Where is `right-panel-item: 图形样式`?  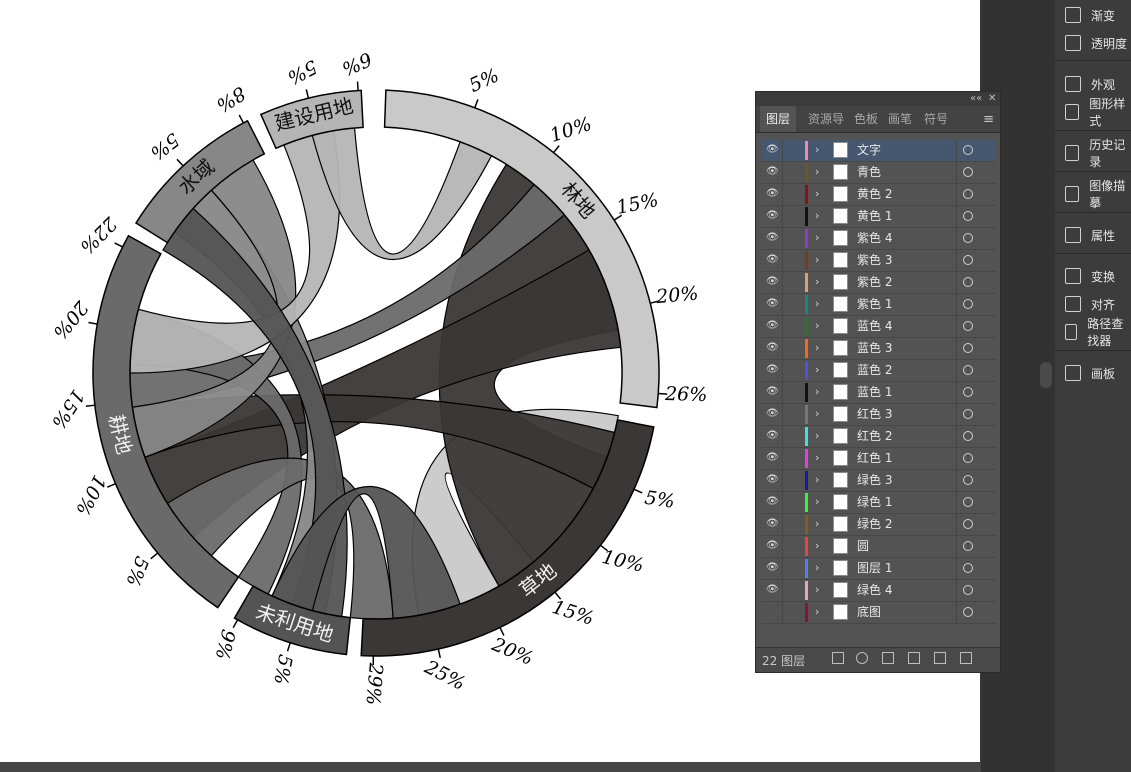 right-panel-item: 图形样式 is located at coordinates (1093, 112).